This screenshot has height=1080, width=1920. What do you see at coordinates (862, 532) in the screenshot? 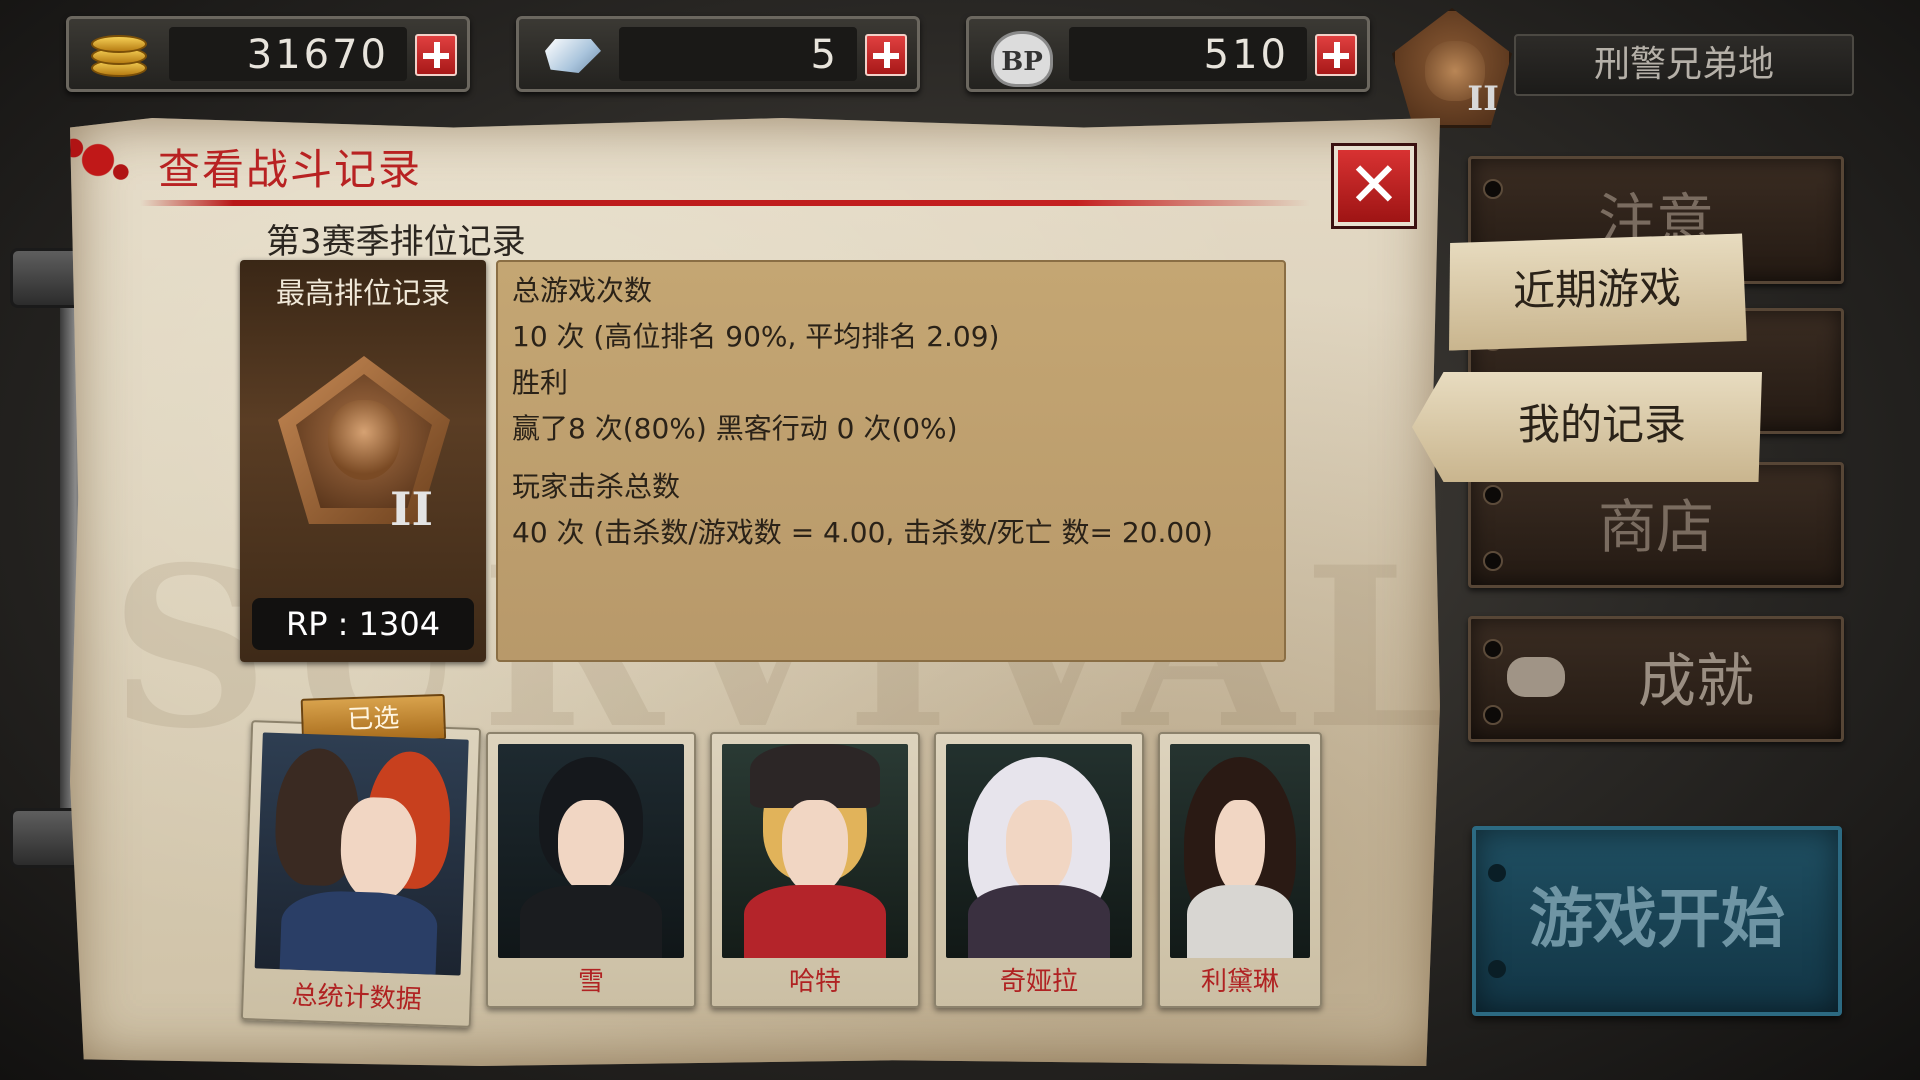
I see `kills-value: 40 次 (击杀数/游戏数 = 4.00, 击杀数/死亡 数= 20.00)` at bounding box center [862, 532].